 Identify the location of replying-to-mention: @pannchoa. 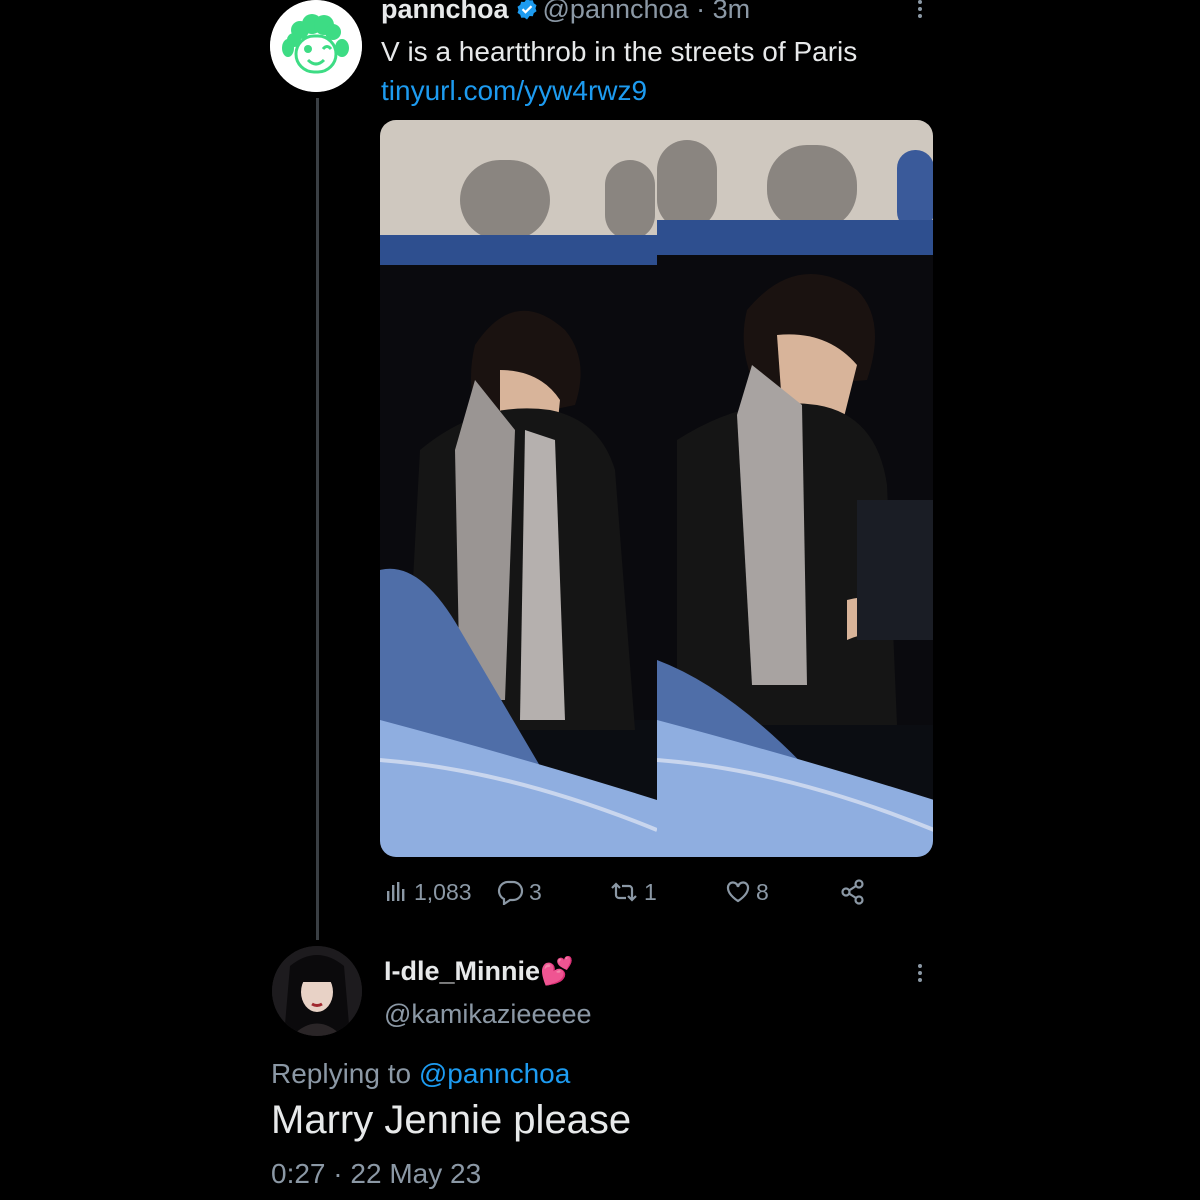
(494, 1073).